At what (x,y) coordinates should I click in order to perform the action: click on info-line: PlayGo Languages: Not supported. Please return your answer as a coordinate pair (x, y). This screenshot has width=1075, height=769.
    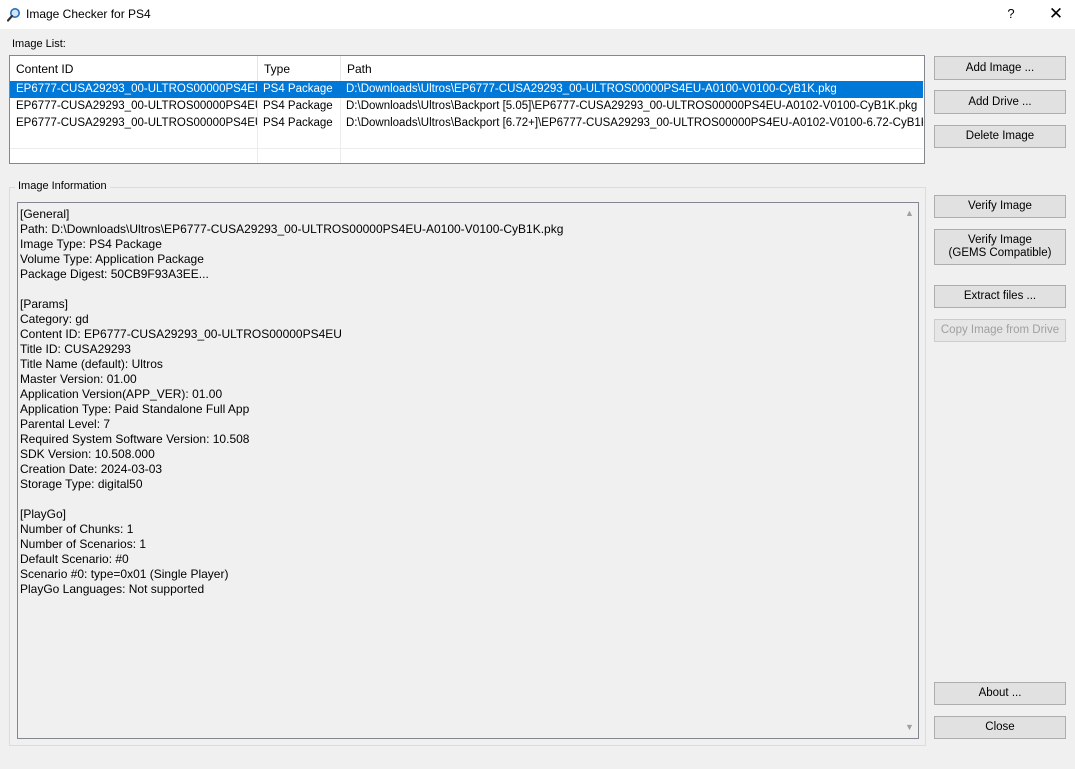
    Looking at the image, I should click on (112, 589).